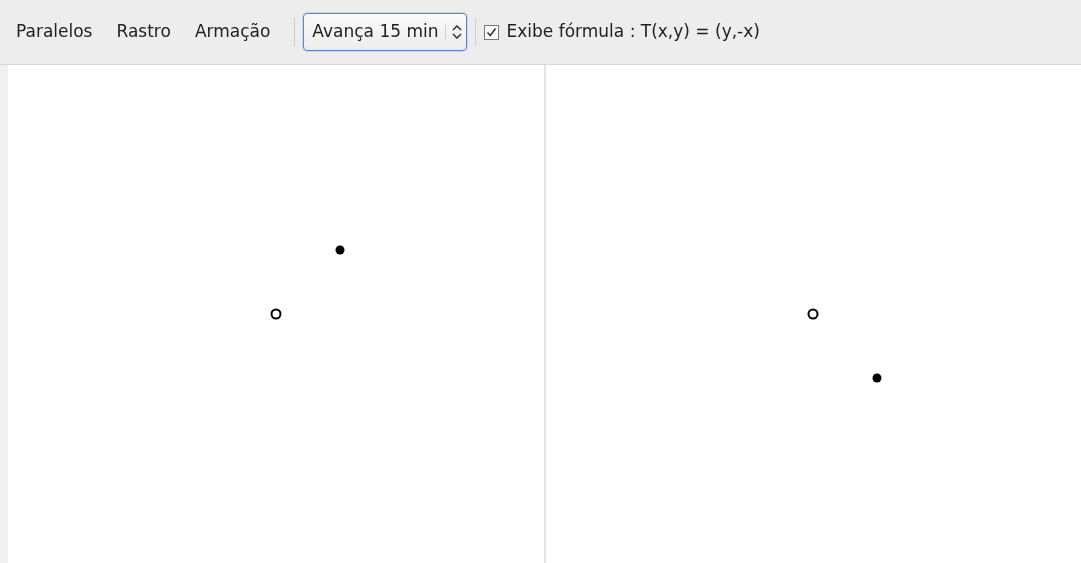 Image resolution: width=1081 pixels, height=563 pixels. Describe the element at coordinates (143, 32) in the screenshot. I see `toolbar-button: Rastro` at that location.